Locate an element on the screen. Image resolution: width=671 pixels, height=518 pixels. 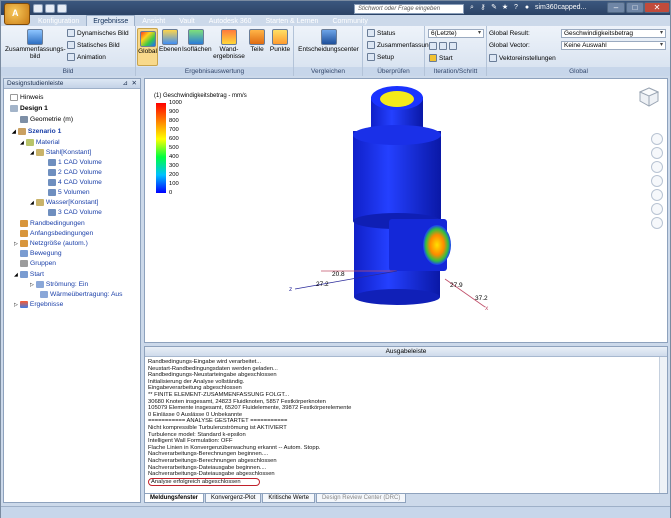
tree-item-ergebnisse: ▷ Ergebnisse is located at coordinates (38, 304).